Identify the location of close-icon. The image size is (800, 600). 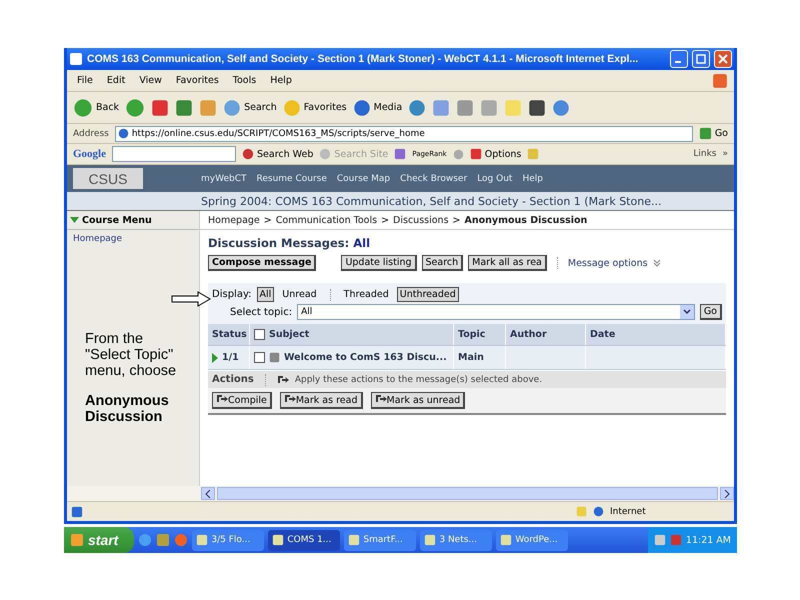
(723, 59).